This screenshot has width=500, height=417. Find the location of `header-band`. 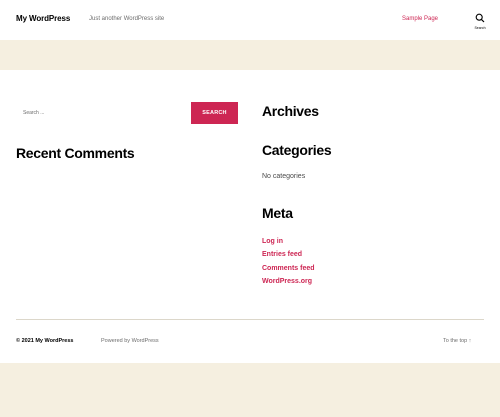

header-band is located at coordinates (250, 55).